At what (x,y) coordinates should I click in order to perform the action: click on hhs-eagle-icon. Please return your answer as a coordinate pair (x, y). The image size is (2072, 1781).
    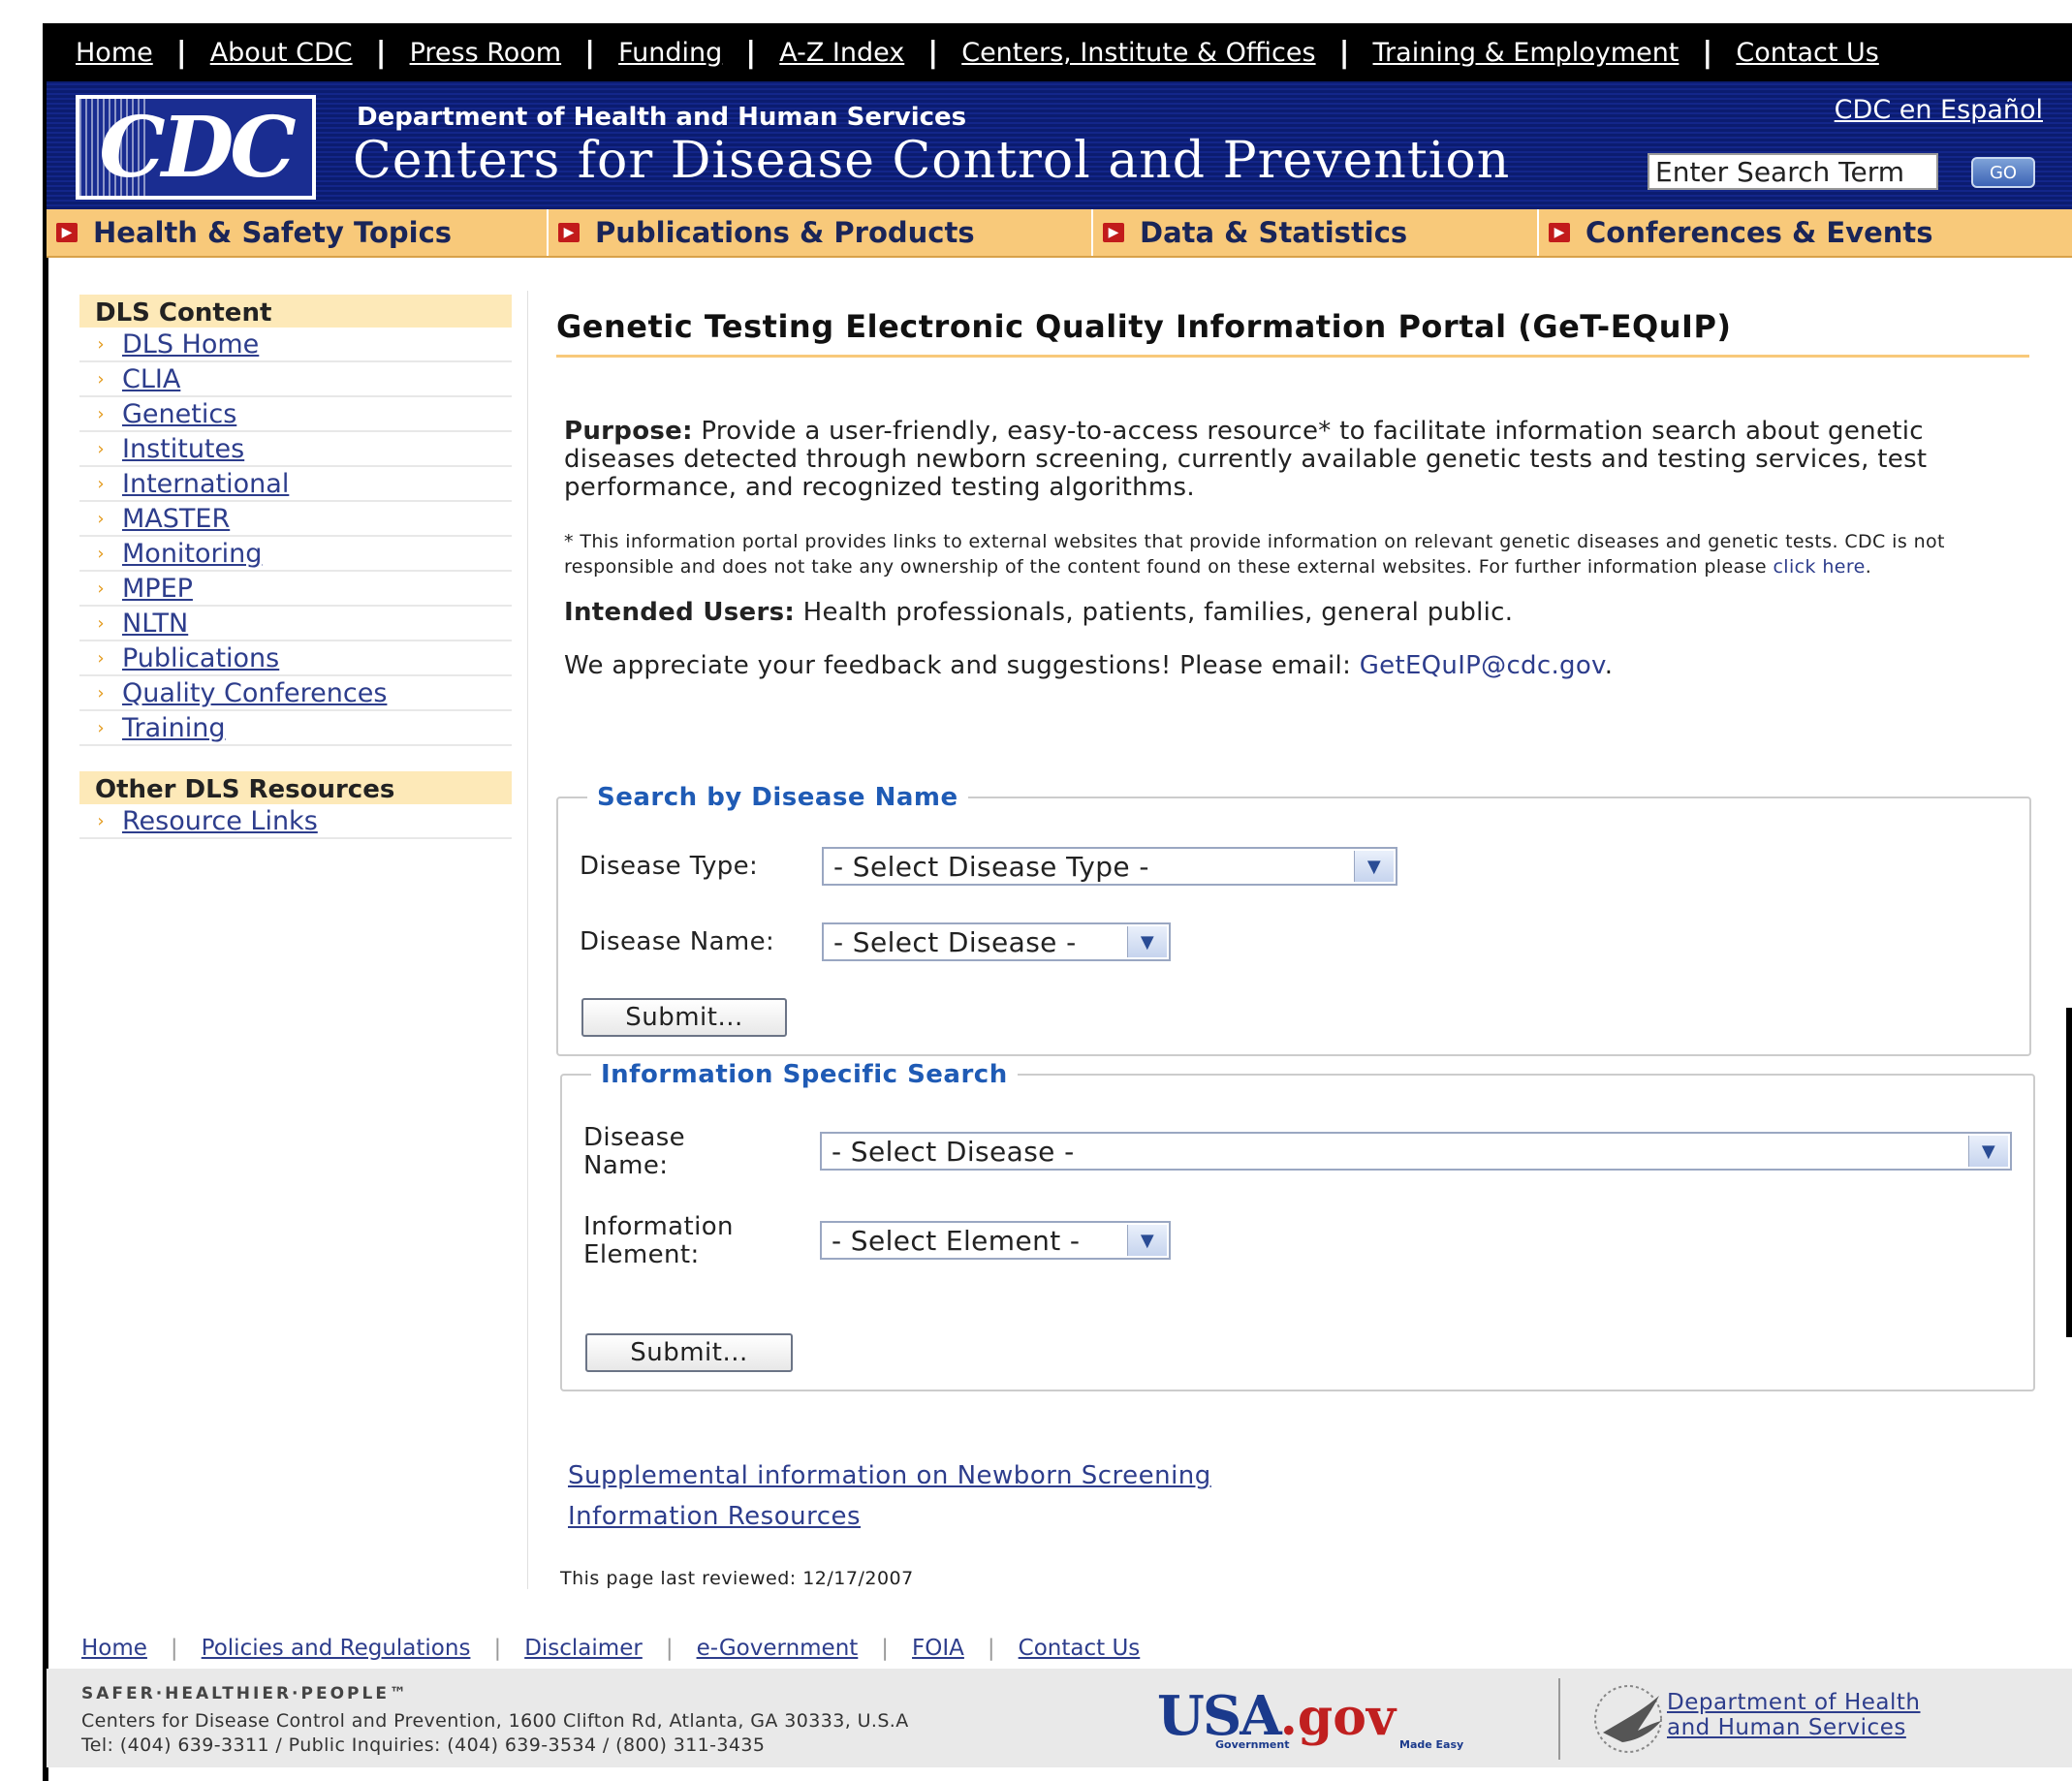
    Looking at the image, I should click on (1632, 1719).